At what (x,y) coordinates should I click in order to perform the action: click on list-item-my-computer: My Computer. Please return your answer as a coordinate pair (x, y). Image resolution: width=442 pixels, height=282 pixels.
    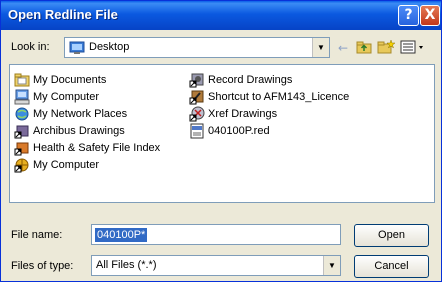
    Looking at the image, I should click on (56, 96).